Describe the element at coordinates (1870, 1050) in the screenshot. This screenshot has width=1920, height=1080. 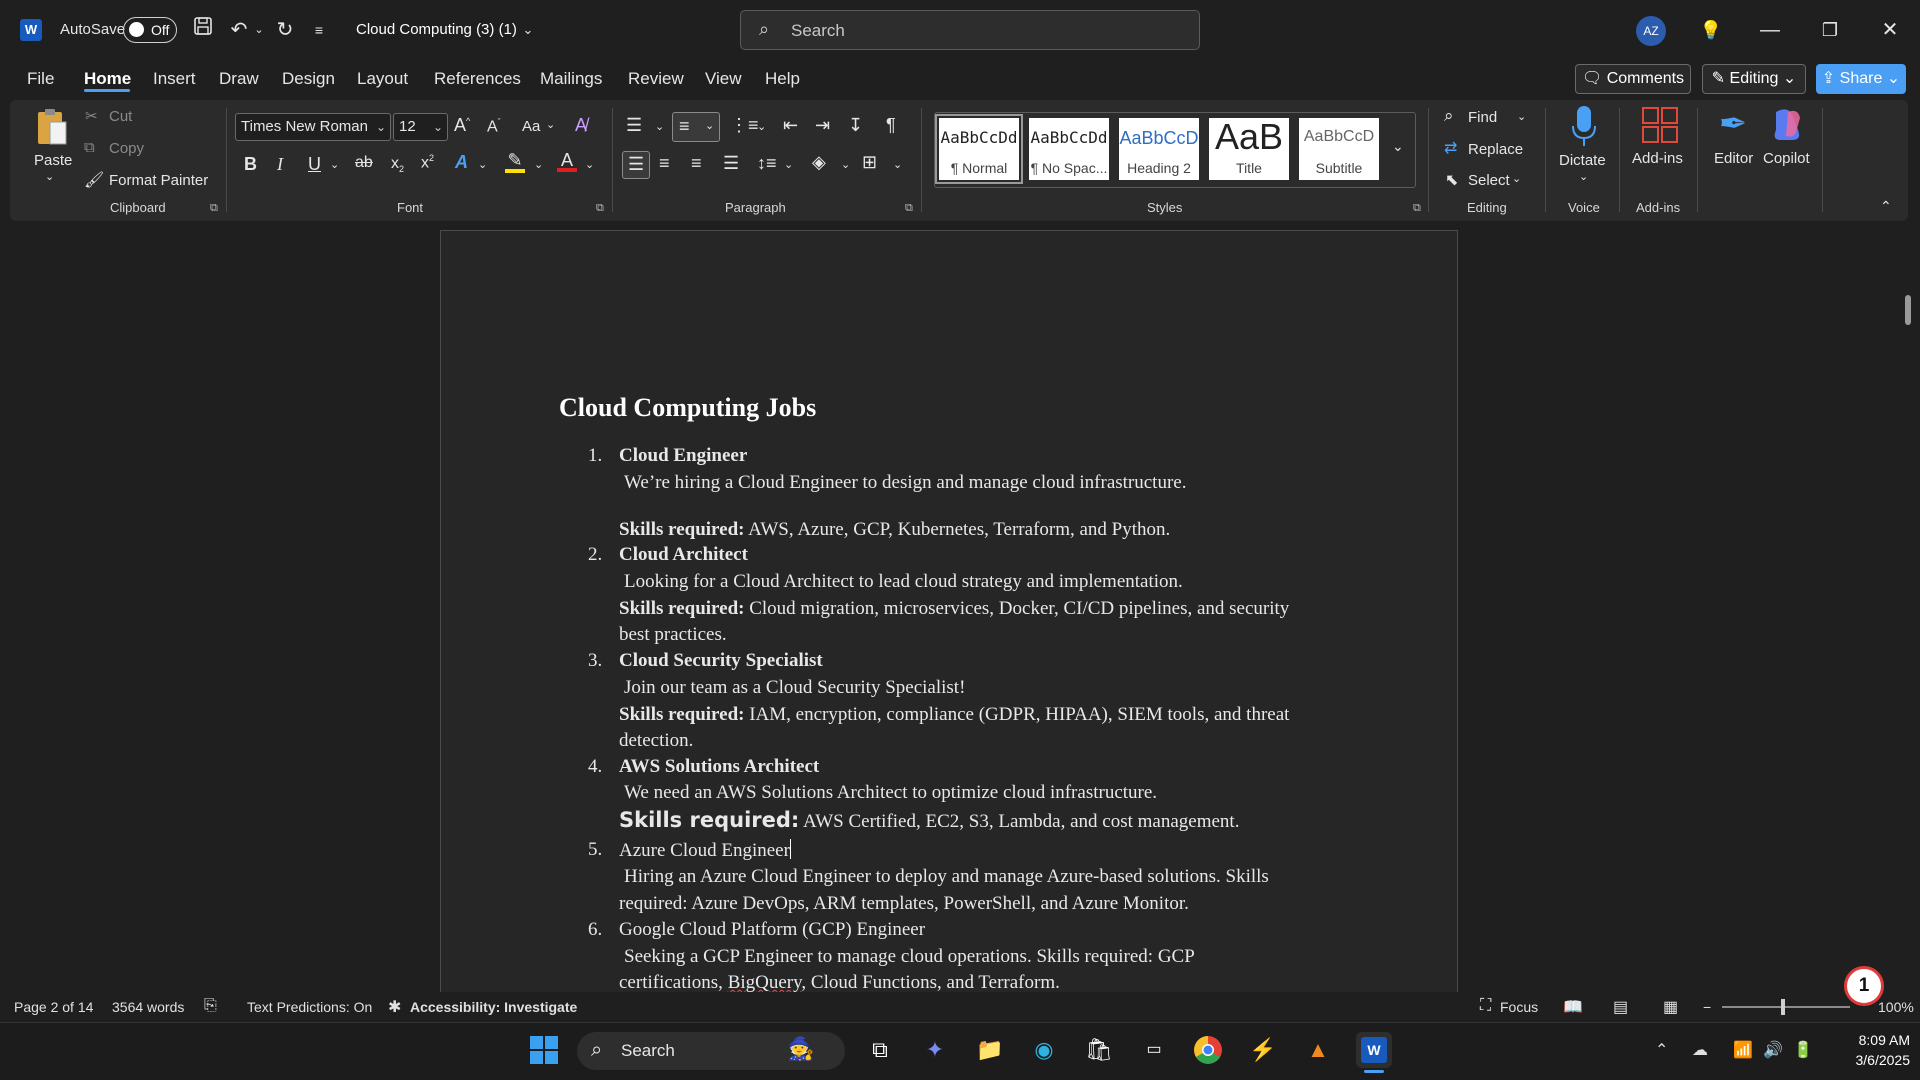
I see `taskbar-clock: 8:09 AM 3/6/2025` at that location.